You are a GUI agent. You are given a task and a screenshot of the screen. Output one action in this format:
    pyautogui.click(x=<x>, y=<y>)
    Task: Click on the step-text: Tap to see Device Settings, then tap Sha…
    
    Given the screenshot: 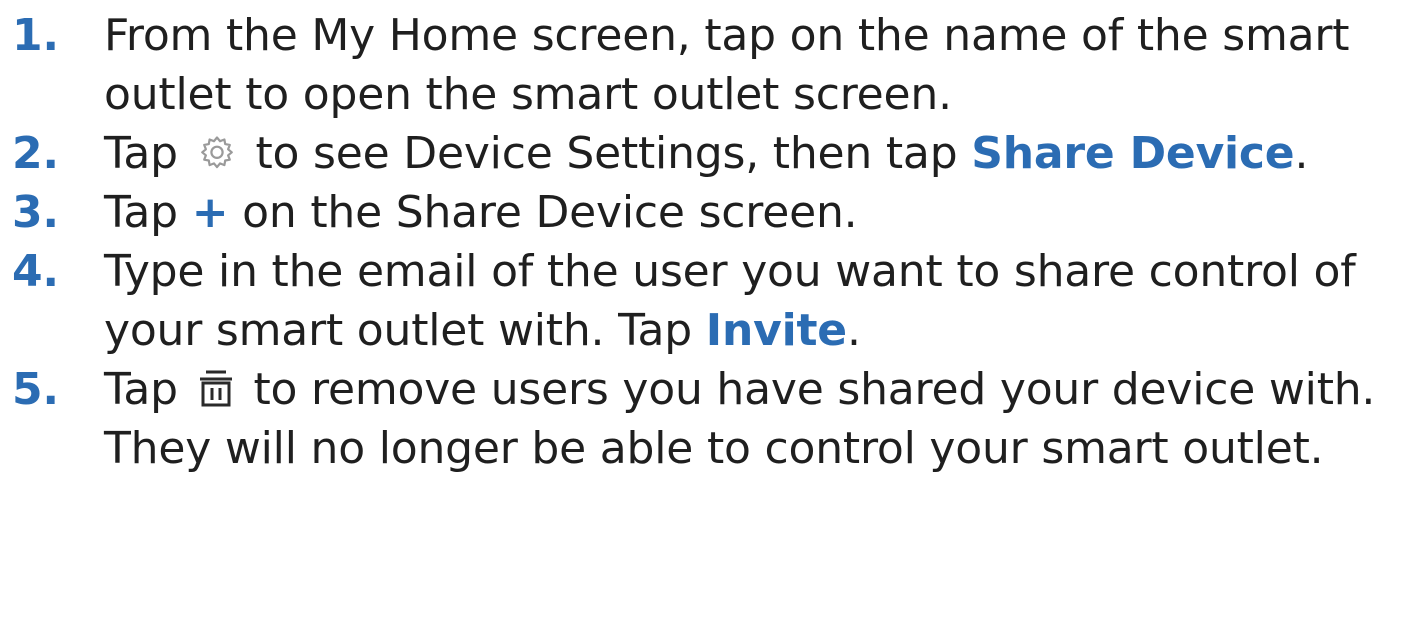 What is the action you would take?
    pyautogui.click(x=765, y=153)
    